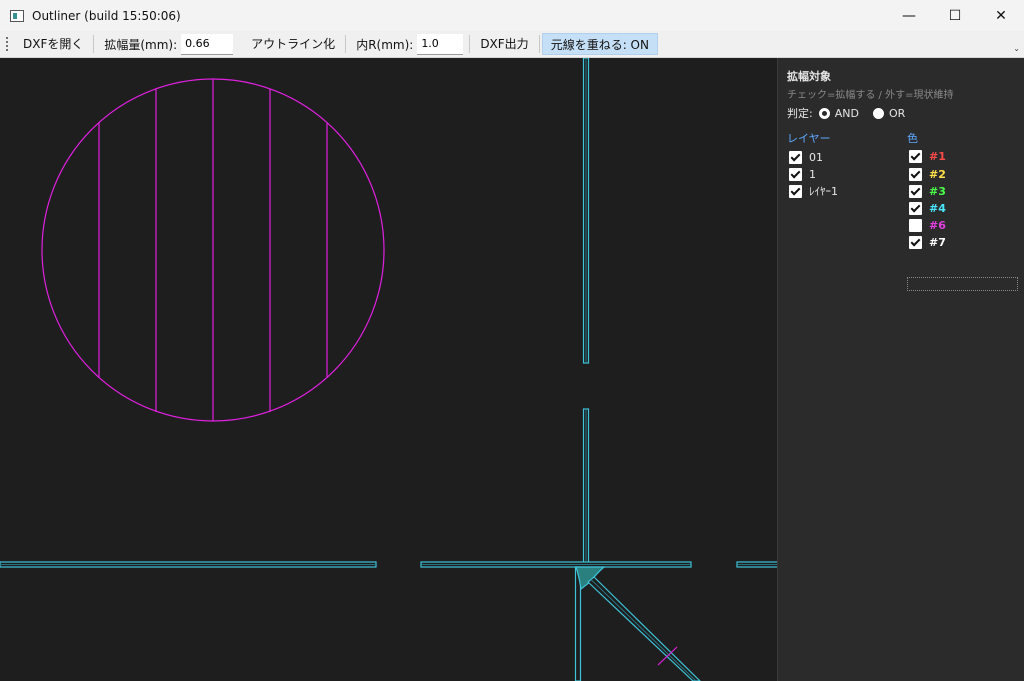 Image resolution: width=1024 pixels, height=681 pixels. What do you see at coordinates (927, 208) in the screenshot?
I see `color-checkbox-row: #4` at bounding box center [927, 208].